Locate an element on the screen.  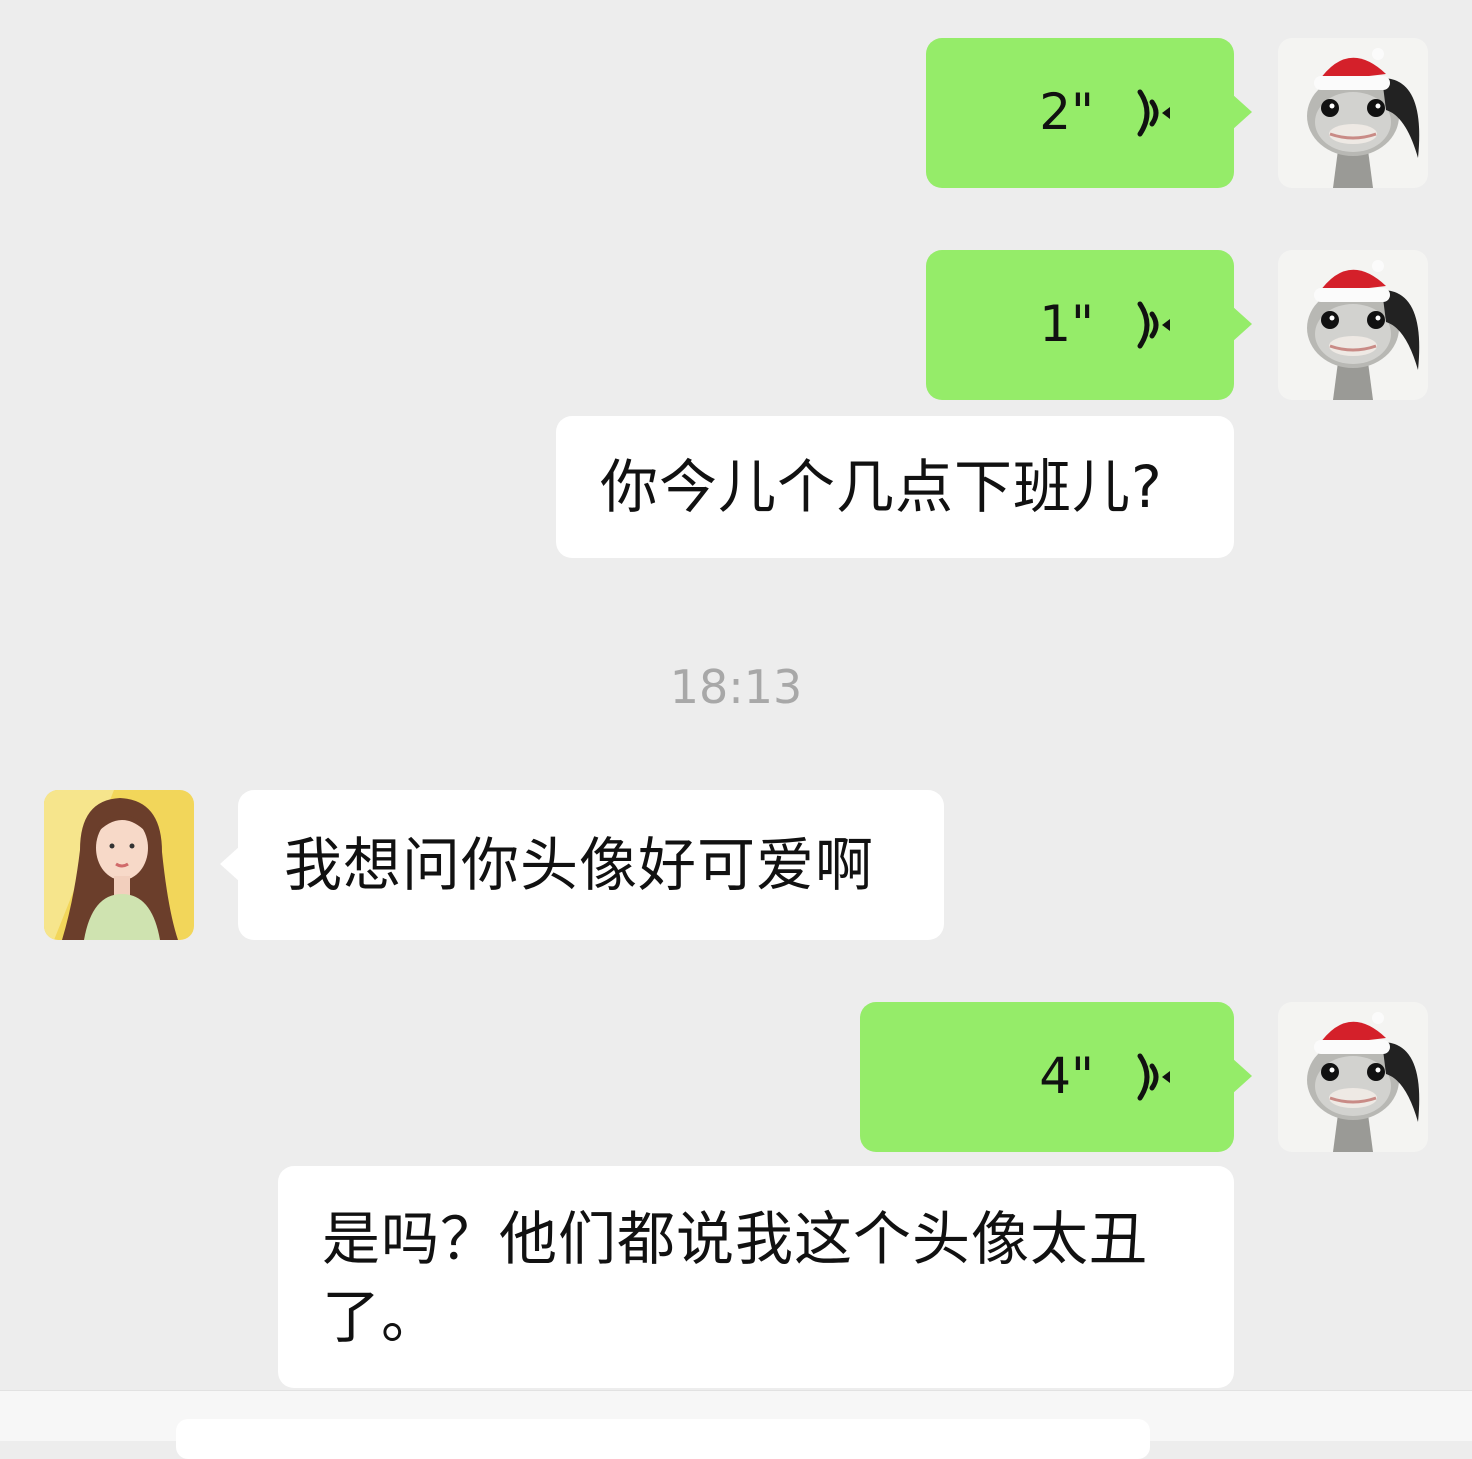
chat-input-bar is located at coordinates (736, 1424).